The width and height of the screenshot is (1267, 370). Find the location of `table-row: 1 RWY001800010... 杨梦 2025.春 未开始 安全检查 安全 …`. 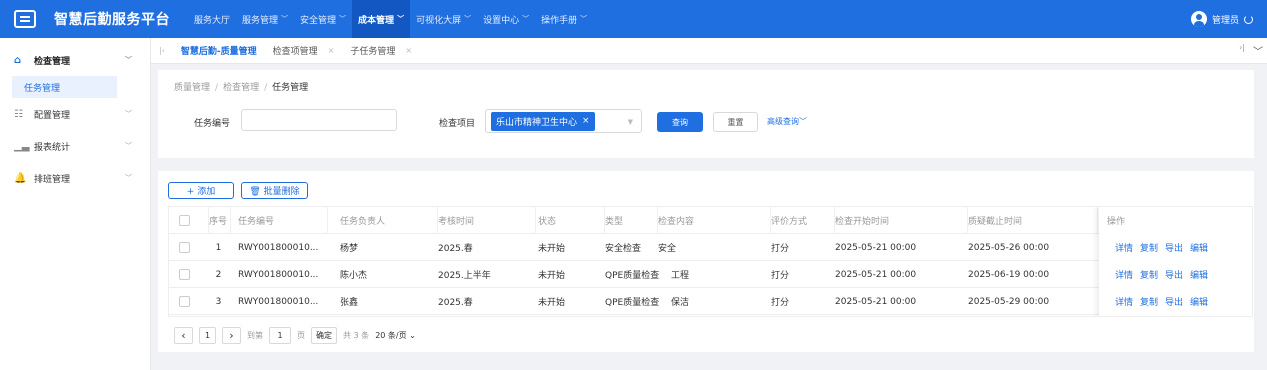

table-row: 1 RWY001800010... 杨梦 2025.春 未开始 安全检查 安全 … is located at coordinates (710, 247).